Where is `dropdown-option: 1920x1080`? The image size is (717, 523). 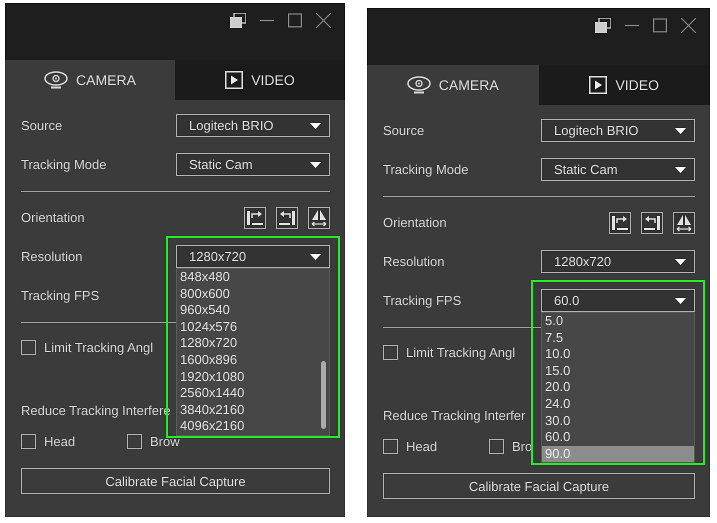 dropdown-option: 1920x1080 is located at coordinates (253, 377).